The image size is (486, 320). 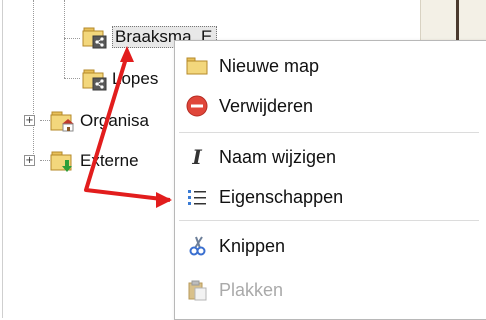 What do you see at coordinates (281, 196) in the screenshot?
I see `menu-item-label: Eigenschappen` at bounding box center [281, 196].